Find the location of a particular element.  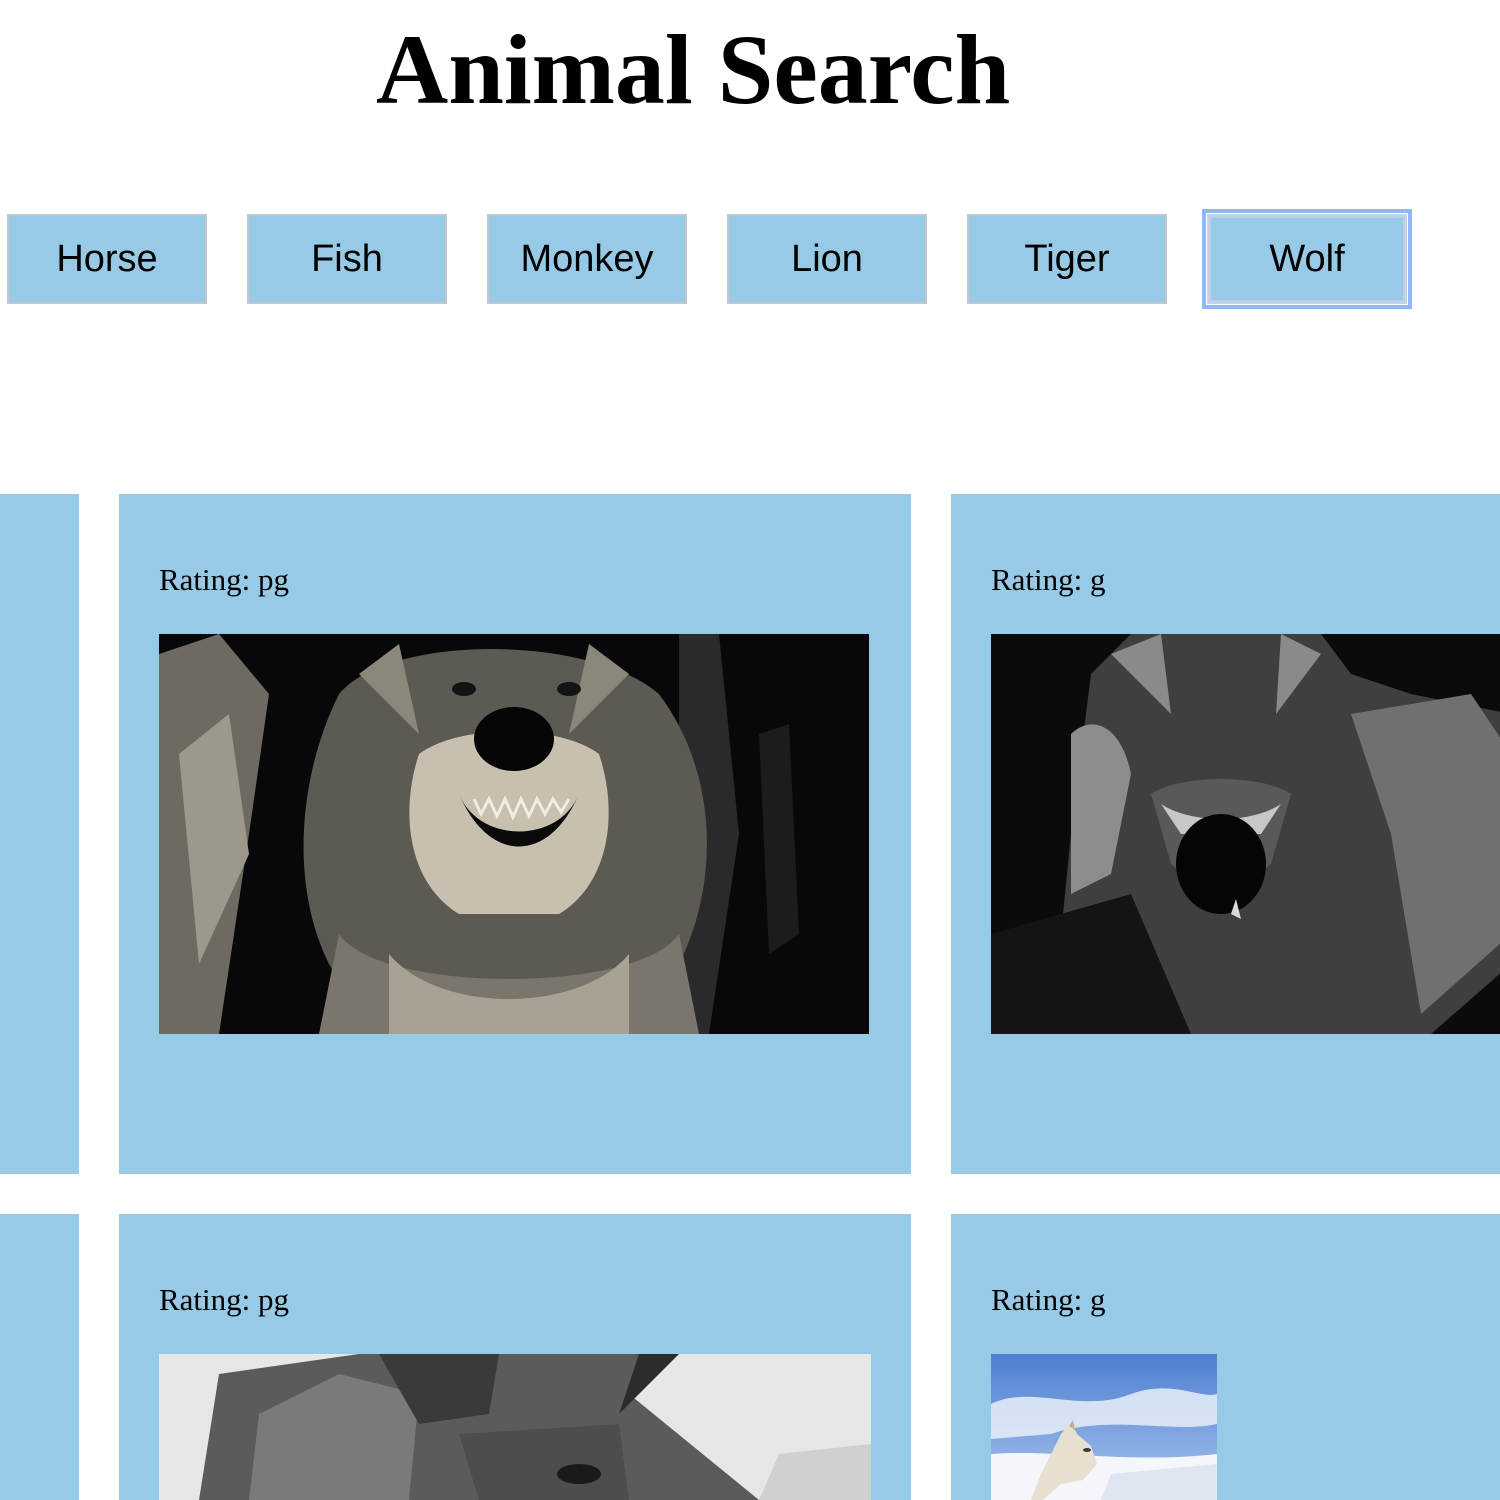

wolf-closeup-illustration is located at coordinates (515, 1427).